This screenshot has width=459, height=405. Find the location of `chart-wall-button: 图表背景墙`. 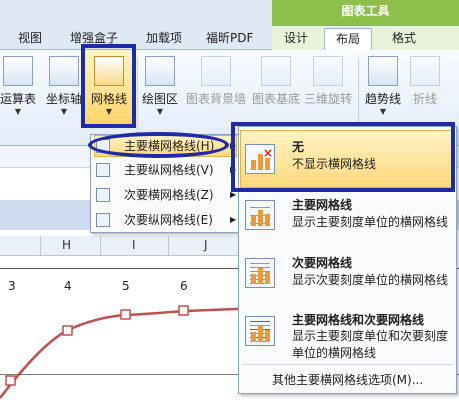

chart-wall-button: 图表背景墙 is located at coordinates (216, 93).